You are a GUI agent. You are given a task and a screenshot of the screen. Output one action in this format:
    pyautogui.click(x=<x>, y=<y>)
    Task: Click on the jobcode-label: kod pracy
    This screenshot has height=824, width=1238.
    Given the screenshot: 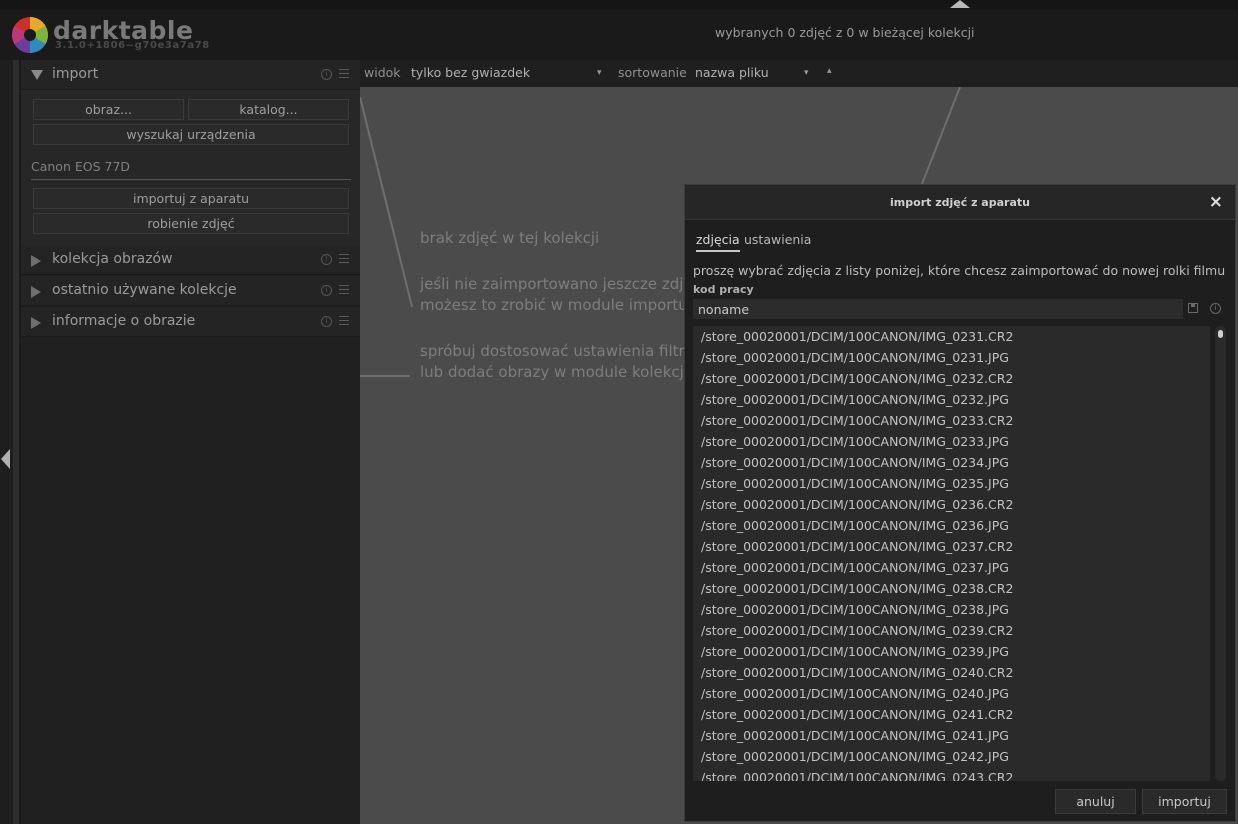 What is the action you would take?
    pyautogui.click(x=723, y=289)
    